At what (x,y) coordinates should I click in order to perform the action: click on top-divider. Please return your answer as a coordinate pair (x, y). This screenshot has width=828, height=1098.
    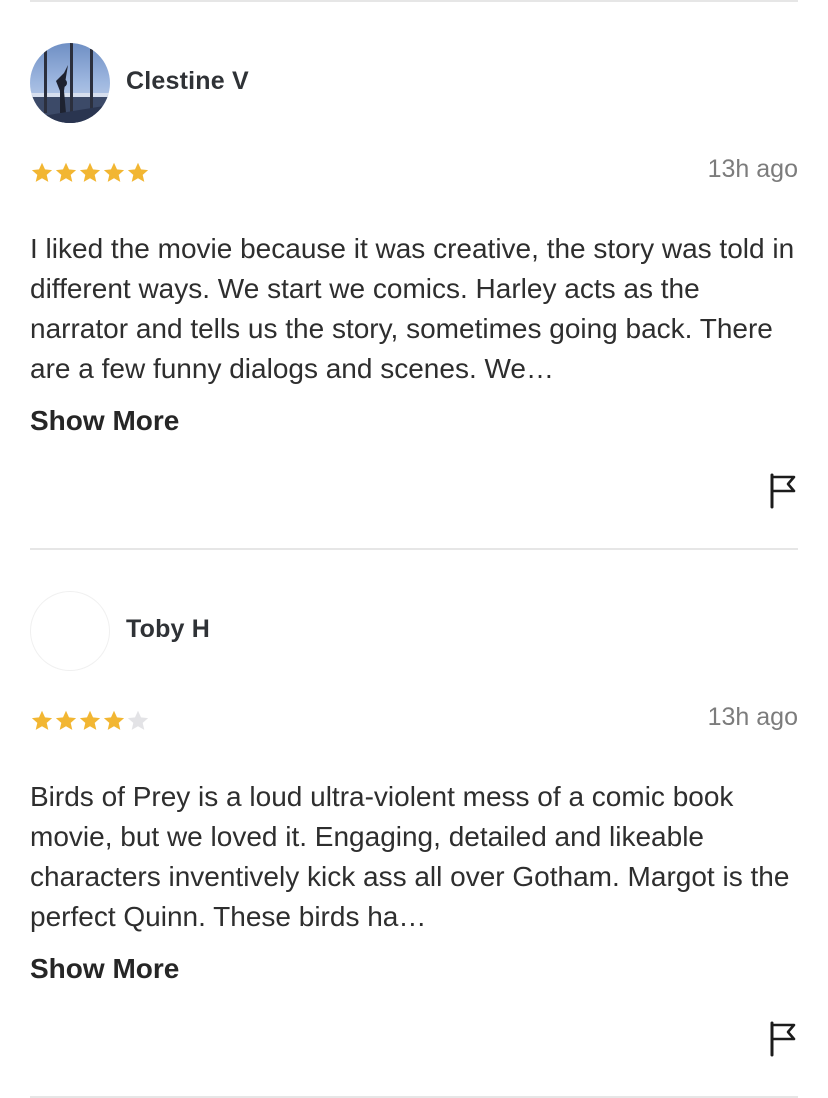
    Looking at the image, I should click on (414, 1).